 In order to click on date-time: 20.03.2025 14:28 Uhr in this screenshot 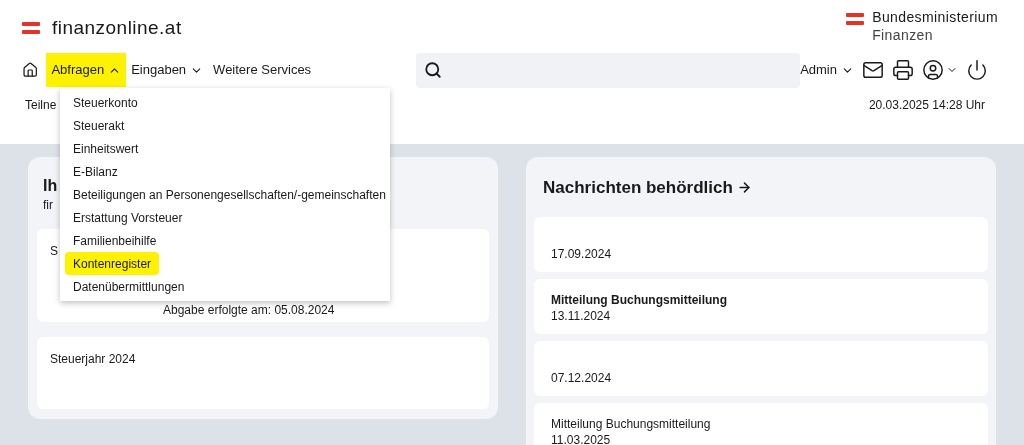, I will do `click(926, 105)`.